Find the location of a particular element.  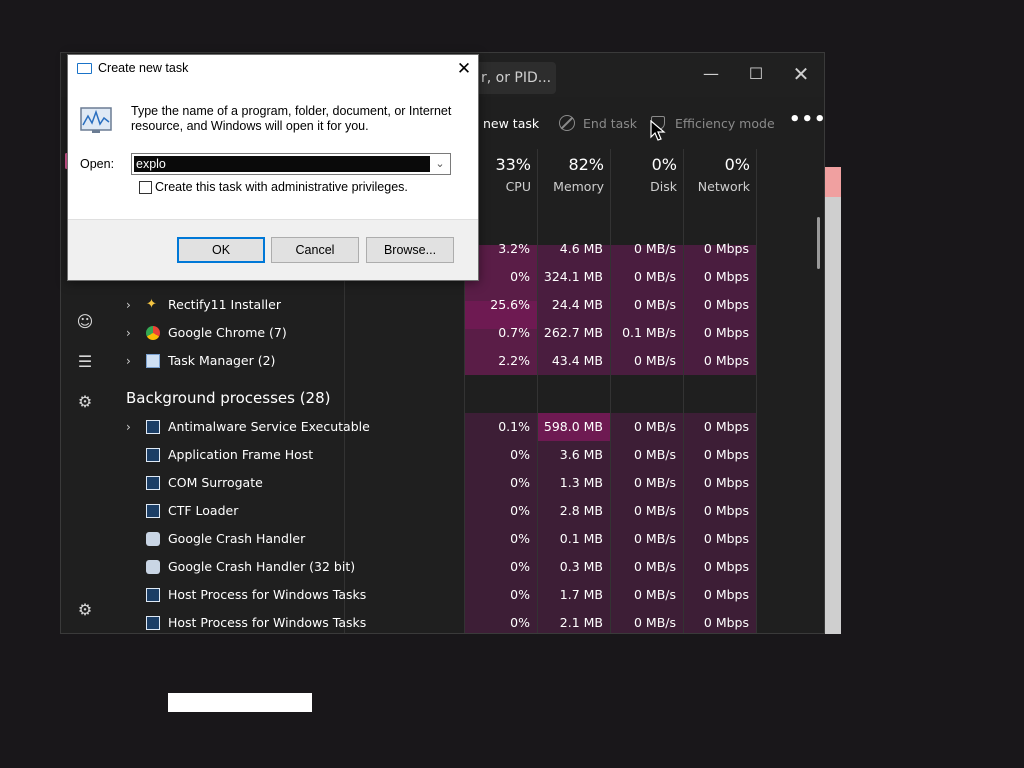

efficiency-mode-button: Efficiency mode is located at coordinates (713, 124).